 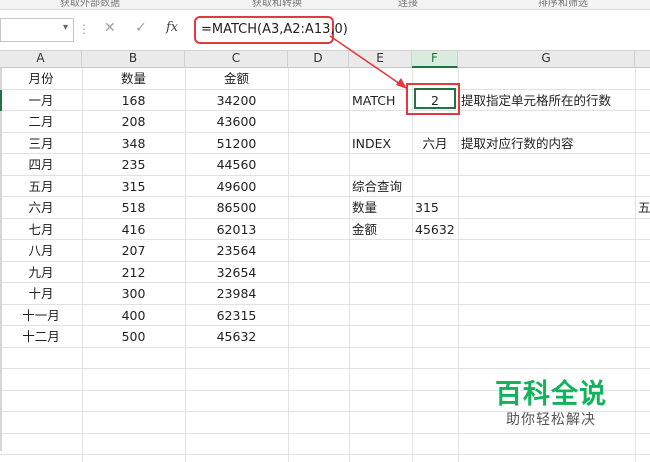 What do you see at coordinates (551, 394) in the screenshot?
I see `watermark-title: 百科全说` at bounding box center [551, 394].